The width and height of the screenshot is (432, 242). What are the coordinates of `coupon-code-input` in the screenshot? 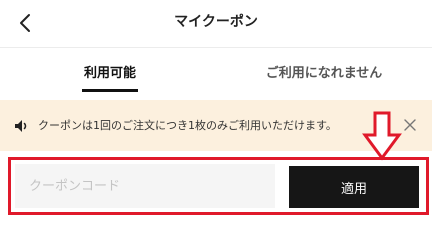 It's located at (145, 186).